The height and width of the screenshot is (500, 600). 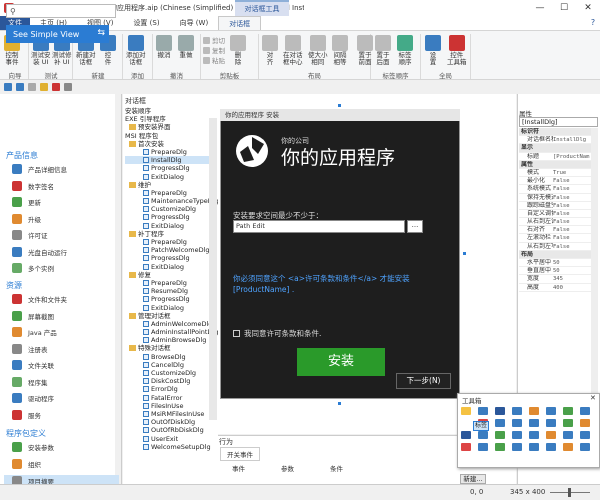 What do you see at coordinates (236, 333) in the screenshot?
I see `checkbox-box` at bounding box center [236, 333].